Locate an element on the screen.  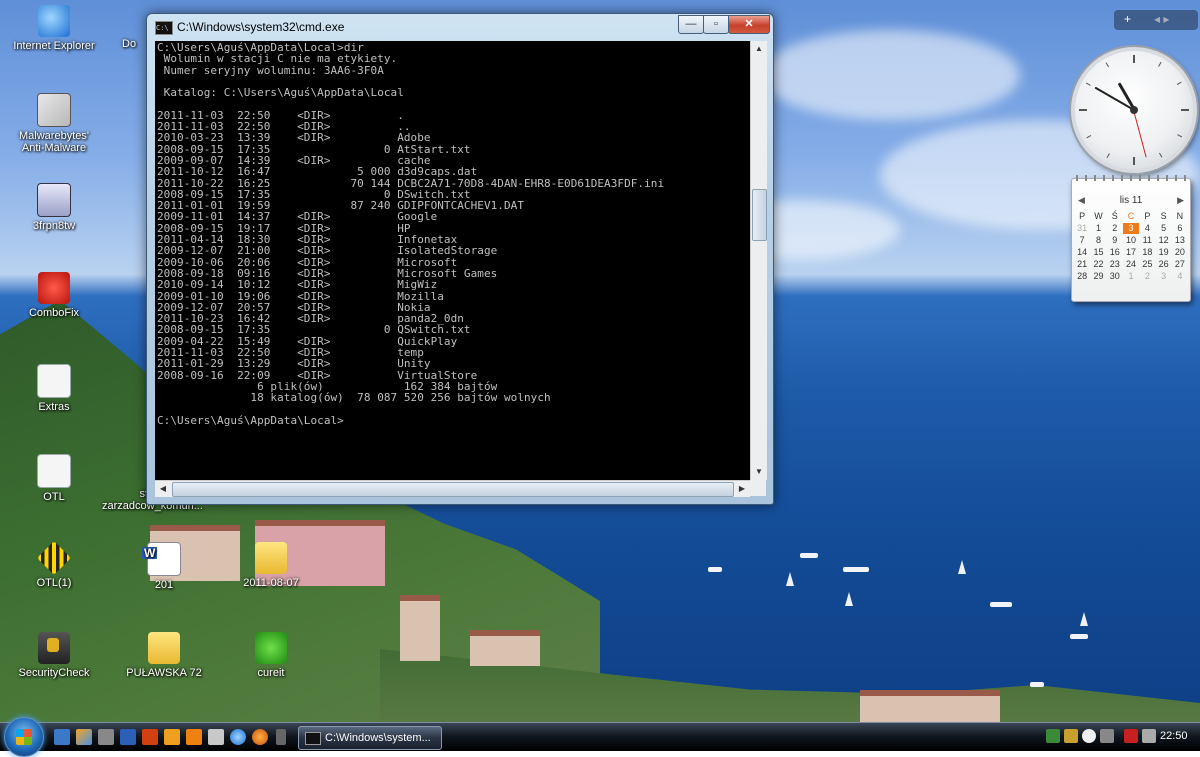
calendar-day: 15 is located at coordinates (1098, 252).